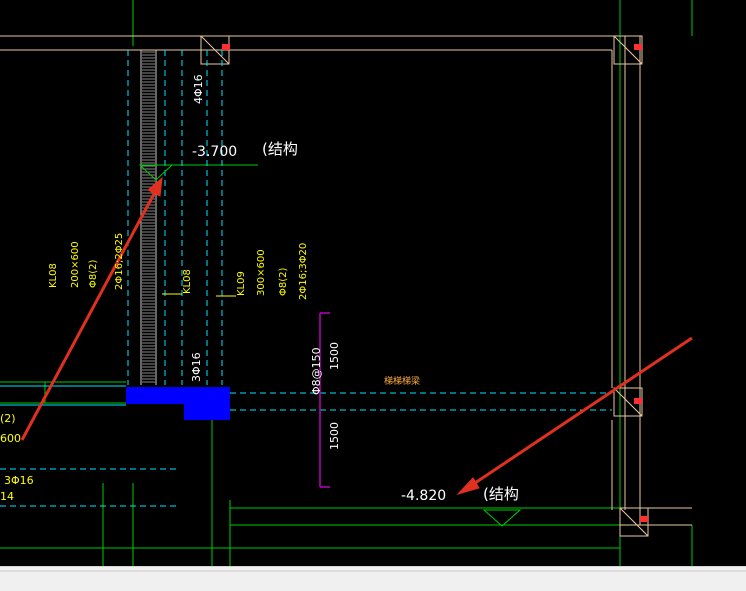 Image resolution: width=746 pixels, height=591 pixels. I want to click on beam-kl08-a: KL08 200×600 Φ8(2) 2Φ16;2Φ25, so click(86, 261).